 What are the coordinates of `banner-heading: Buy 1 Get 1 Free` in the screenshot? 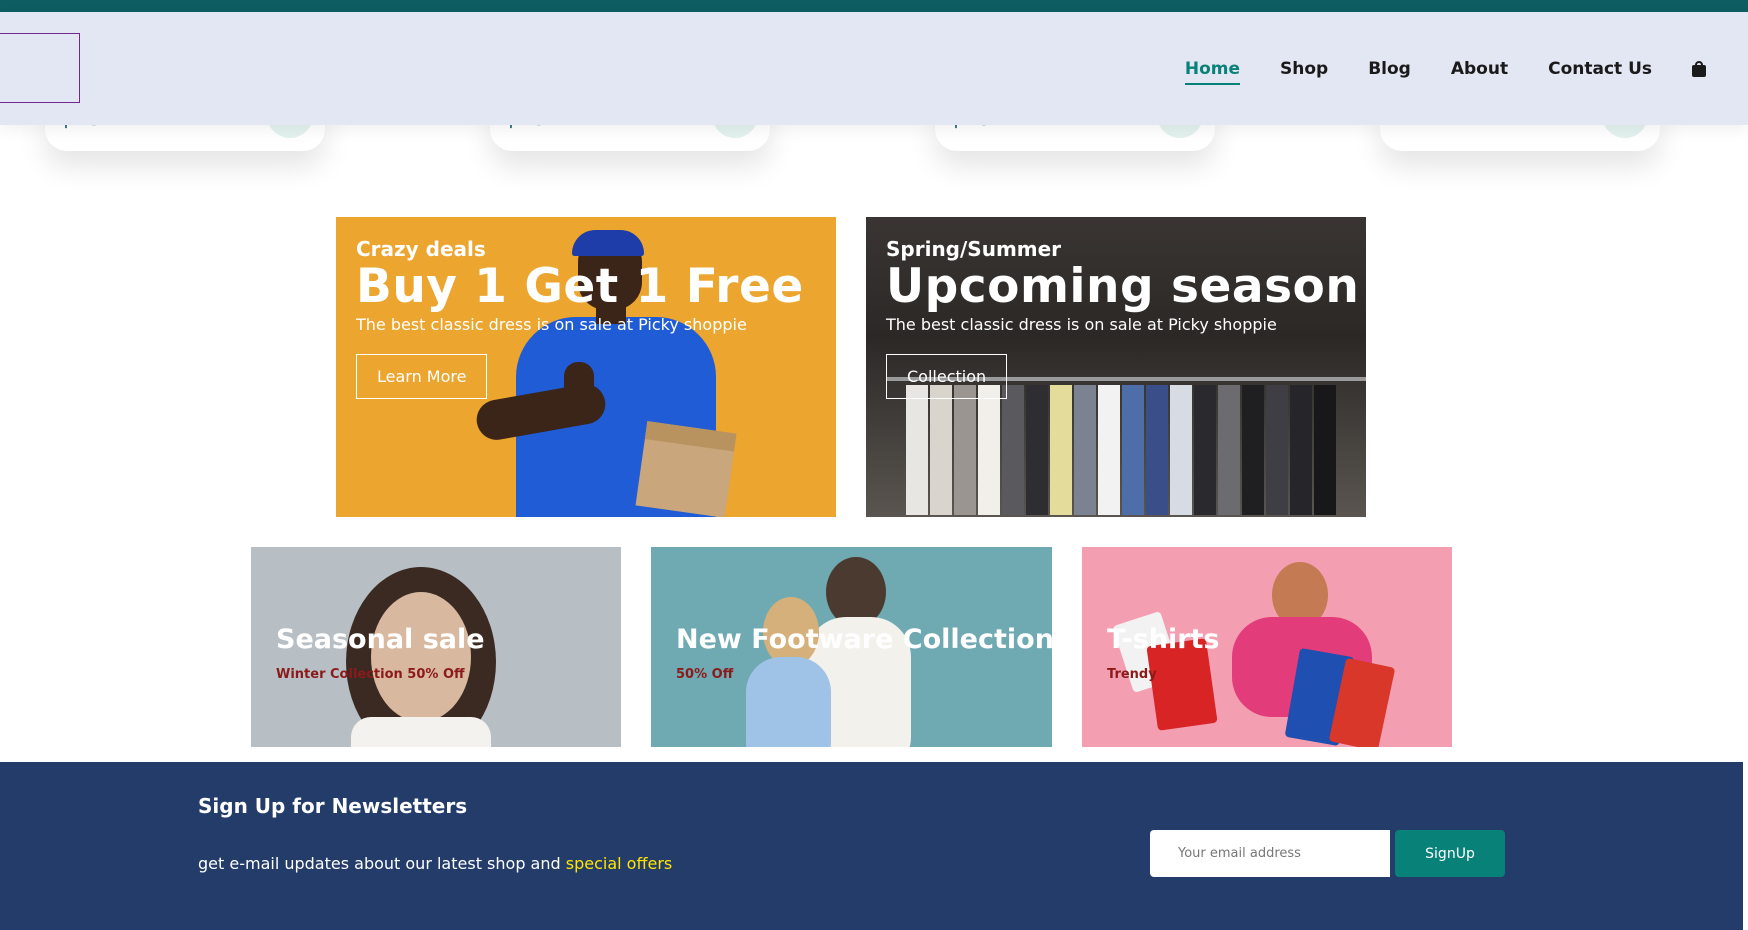 It's located at (580, 286).